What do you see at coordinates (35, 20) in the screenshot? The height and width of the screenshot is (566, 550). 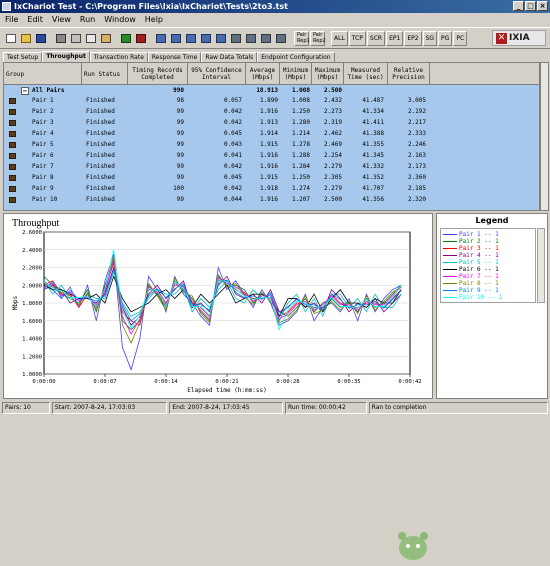 I see `menu-edit: Edit` at bounding box center [35, 20].